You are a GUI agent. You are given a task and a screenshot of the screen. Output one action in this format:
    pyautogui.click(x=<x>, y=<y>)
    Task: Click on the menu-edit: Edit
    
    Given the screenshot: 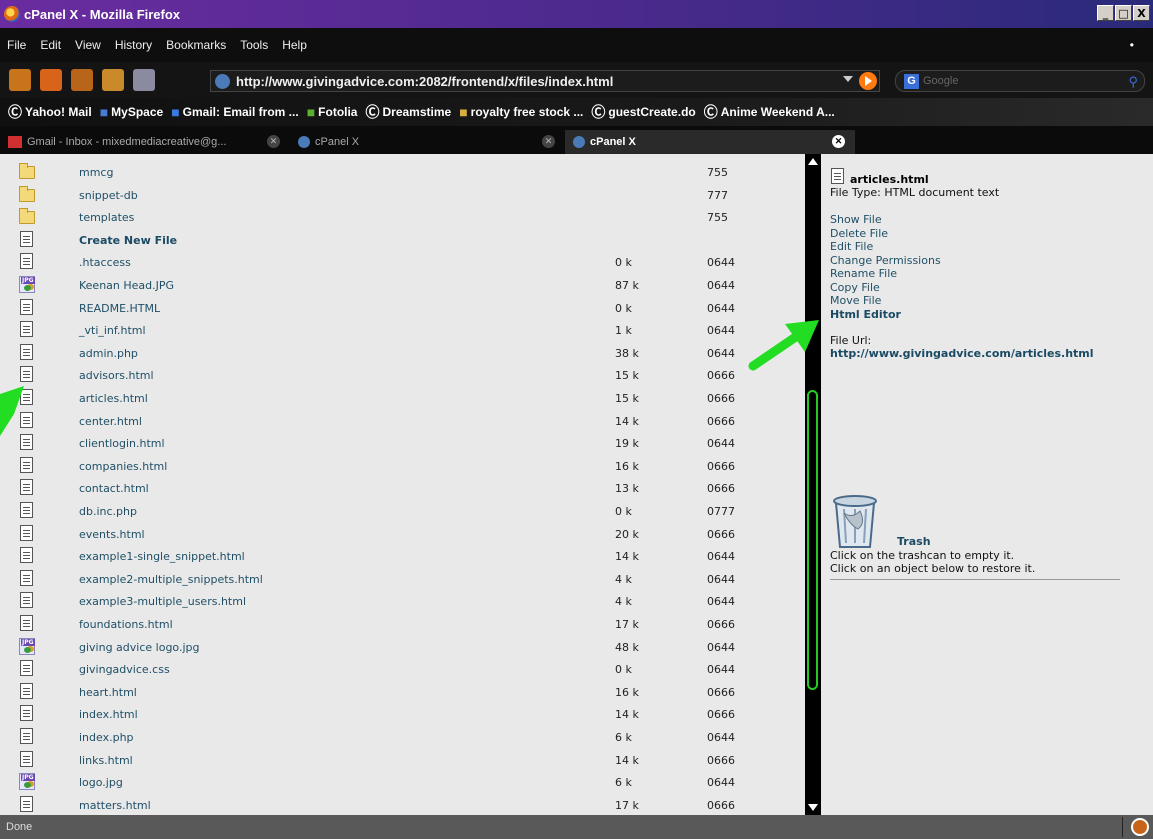 What is the action you would take?
    pyautogui.click(x=50, y=45)
    